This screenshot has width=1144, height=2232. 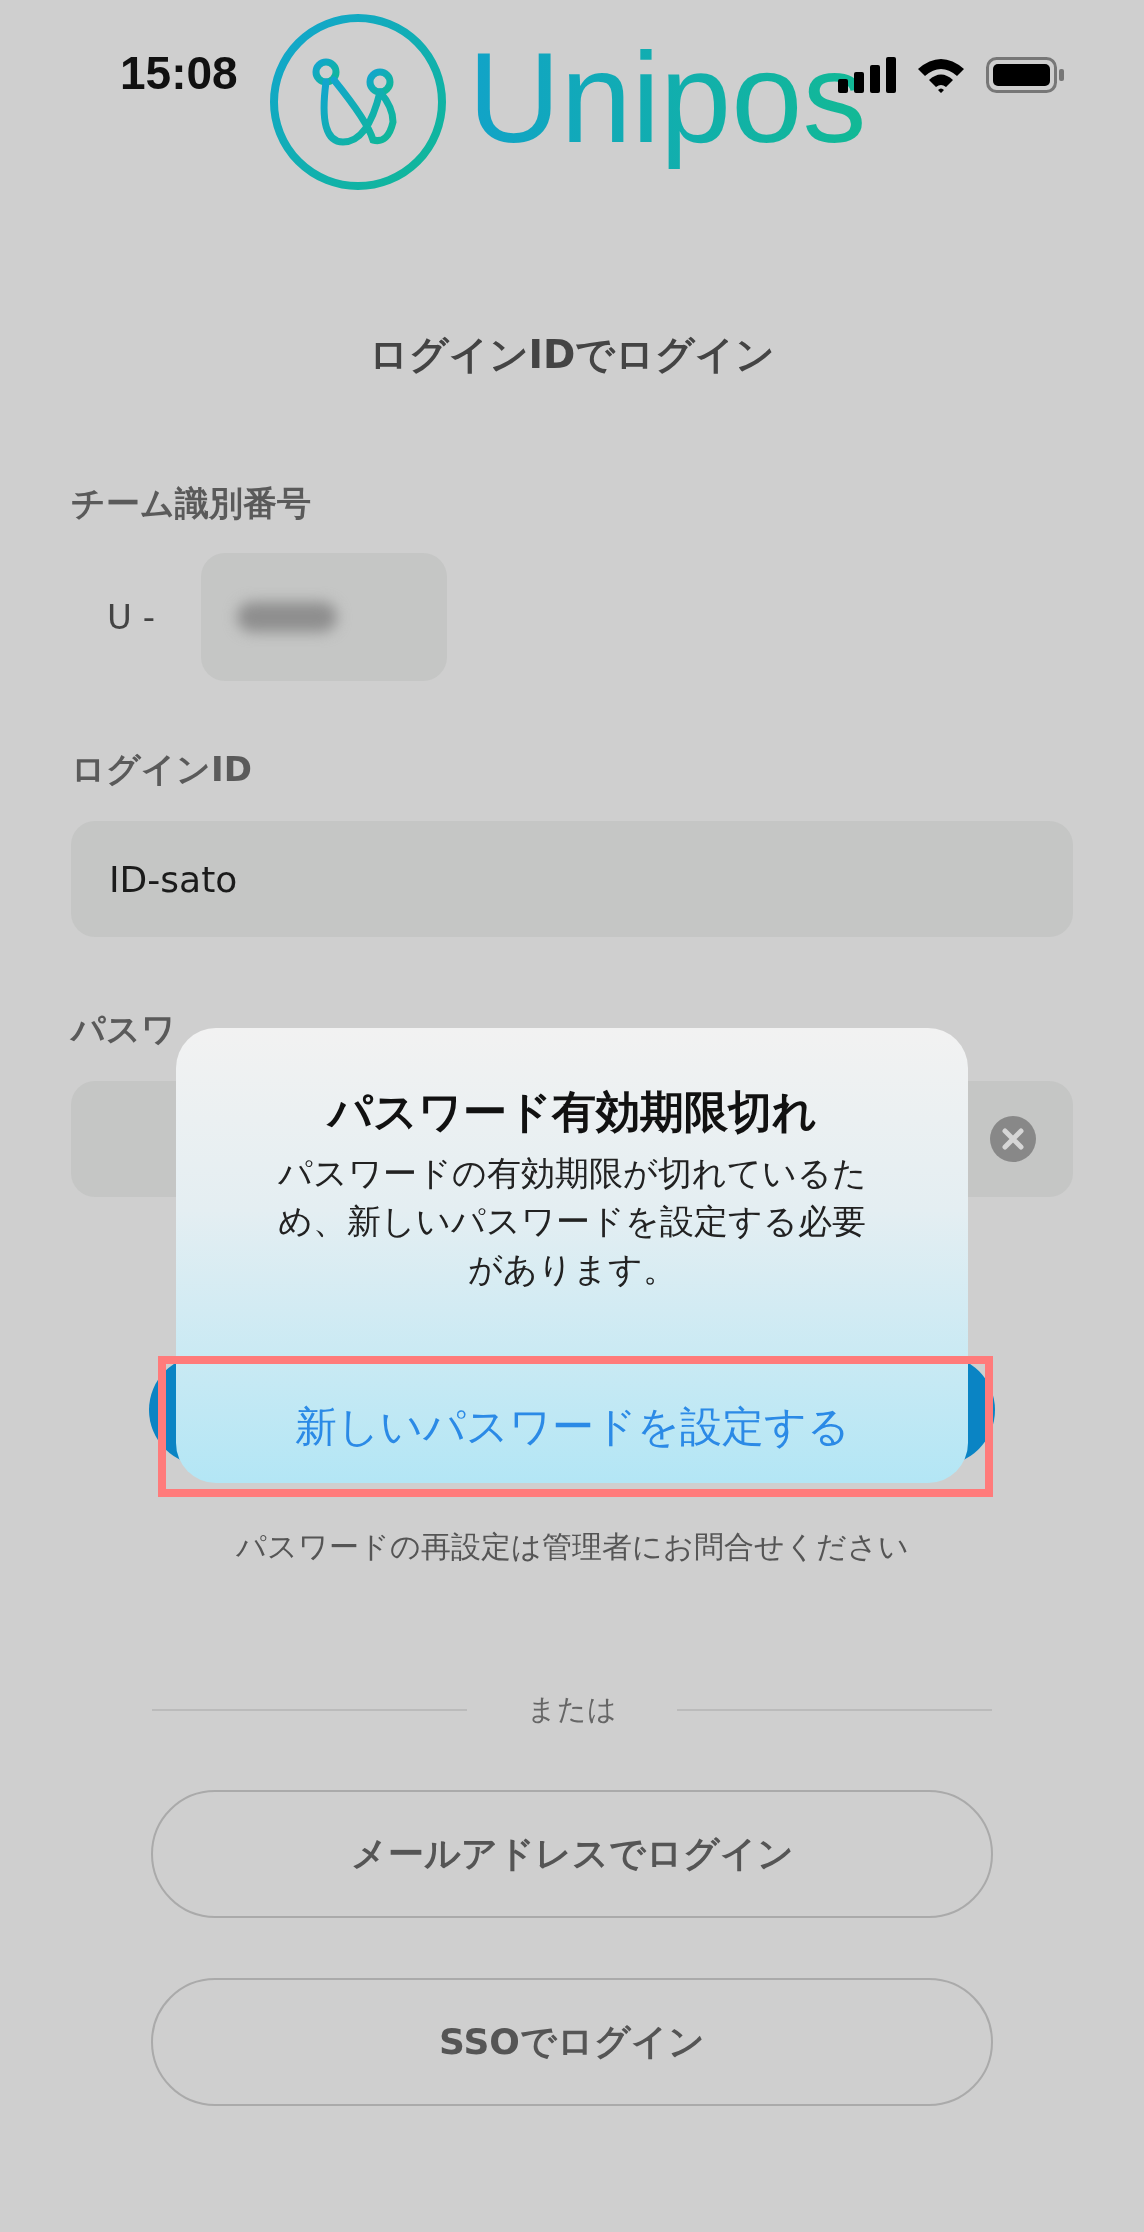 I want to click on wifi-icon, so click(x=941, y=75).